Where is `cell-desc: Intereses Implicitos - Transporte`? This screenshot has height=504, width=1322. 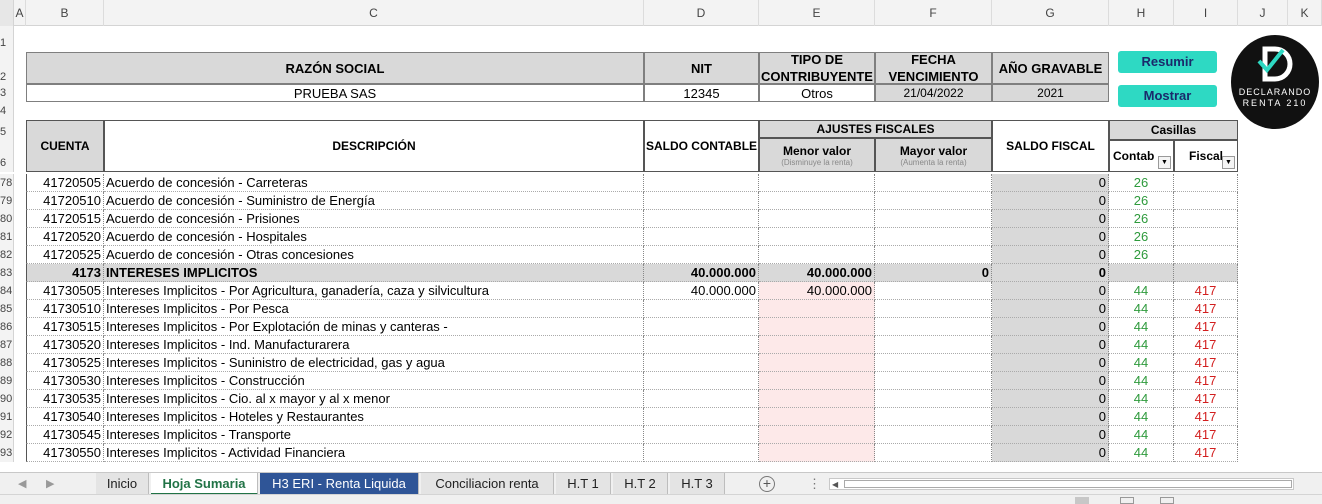
cell-desc: Intereses Implicitos - Transporte is located at coordinates (374, 435).